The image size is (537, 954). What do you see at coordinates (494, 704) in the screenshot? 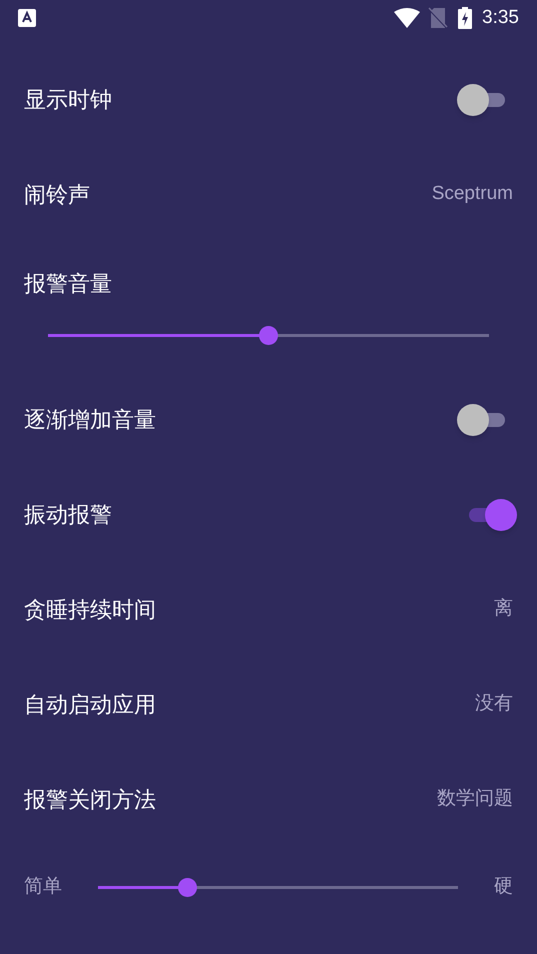
I see `setting-value: 没有` at bounding box center [494, 704].